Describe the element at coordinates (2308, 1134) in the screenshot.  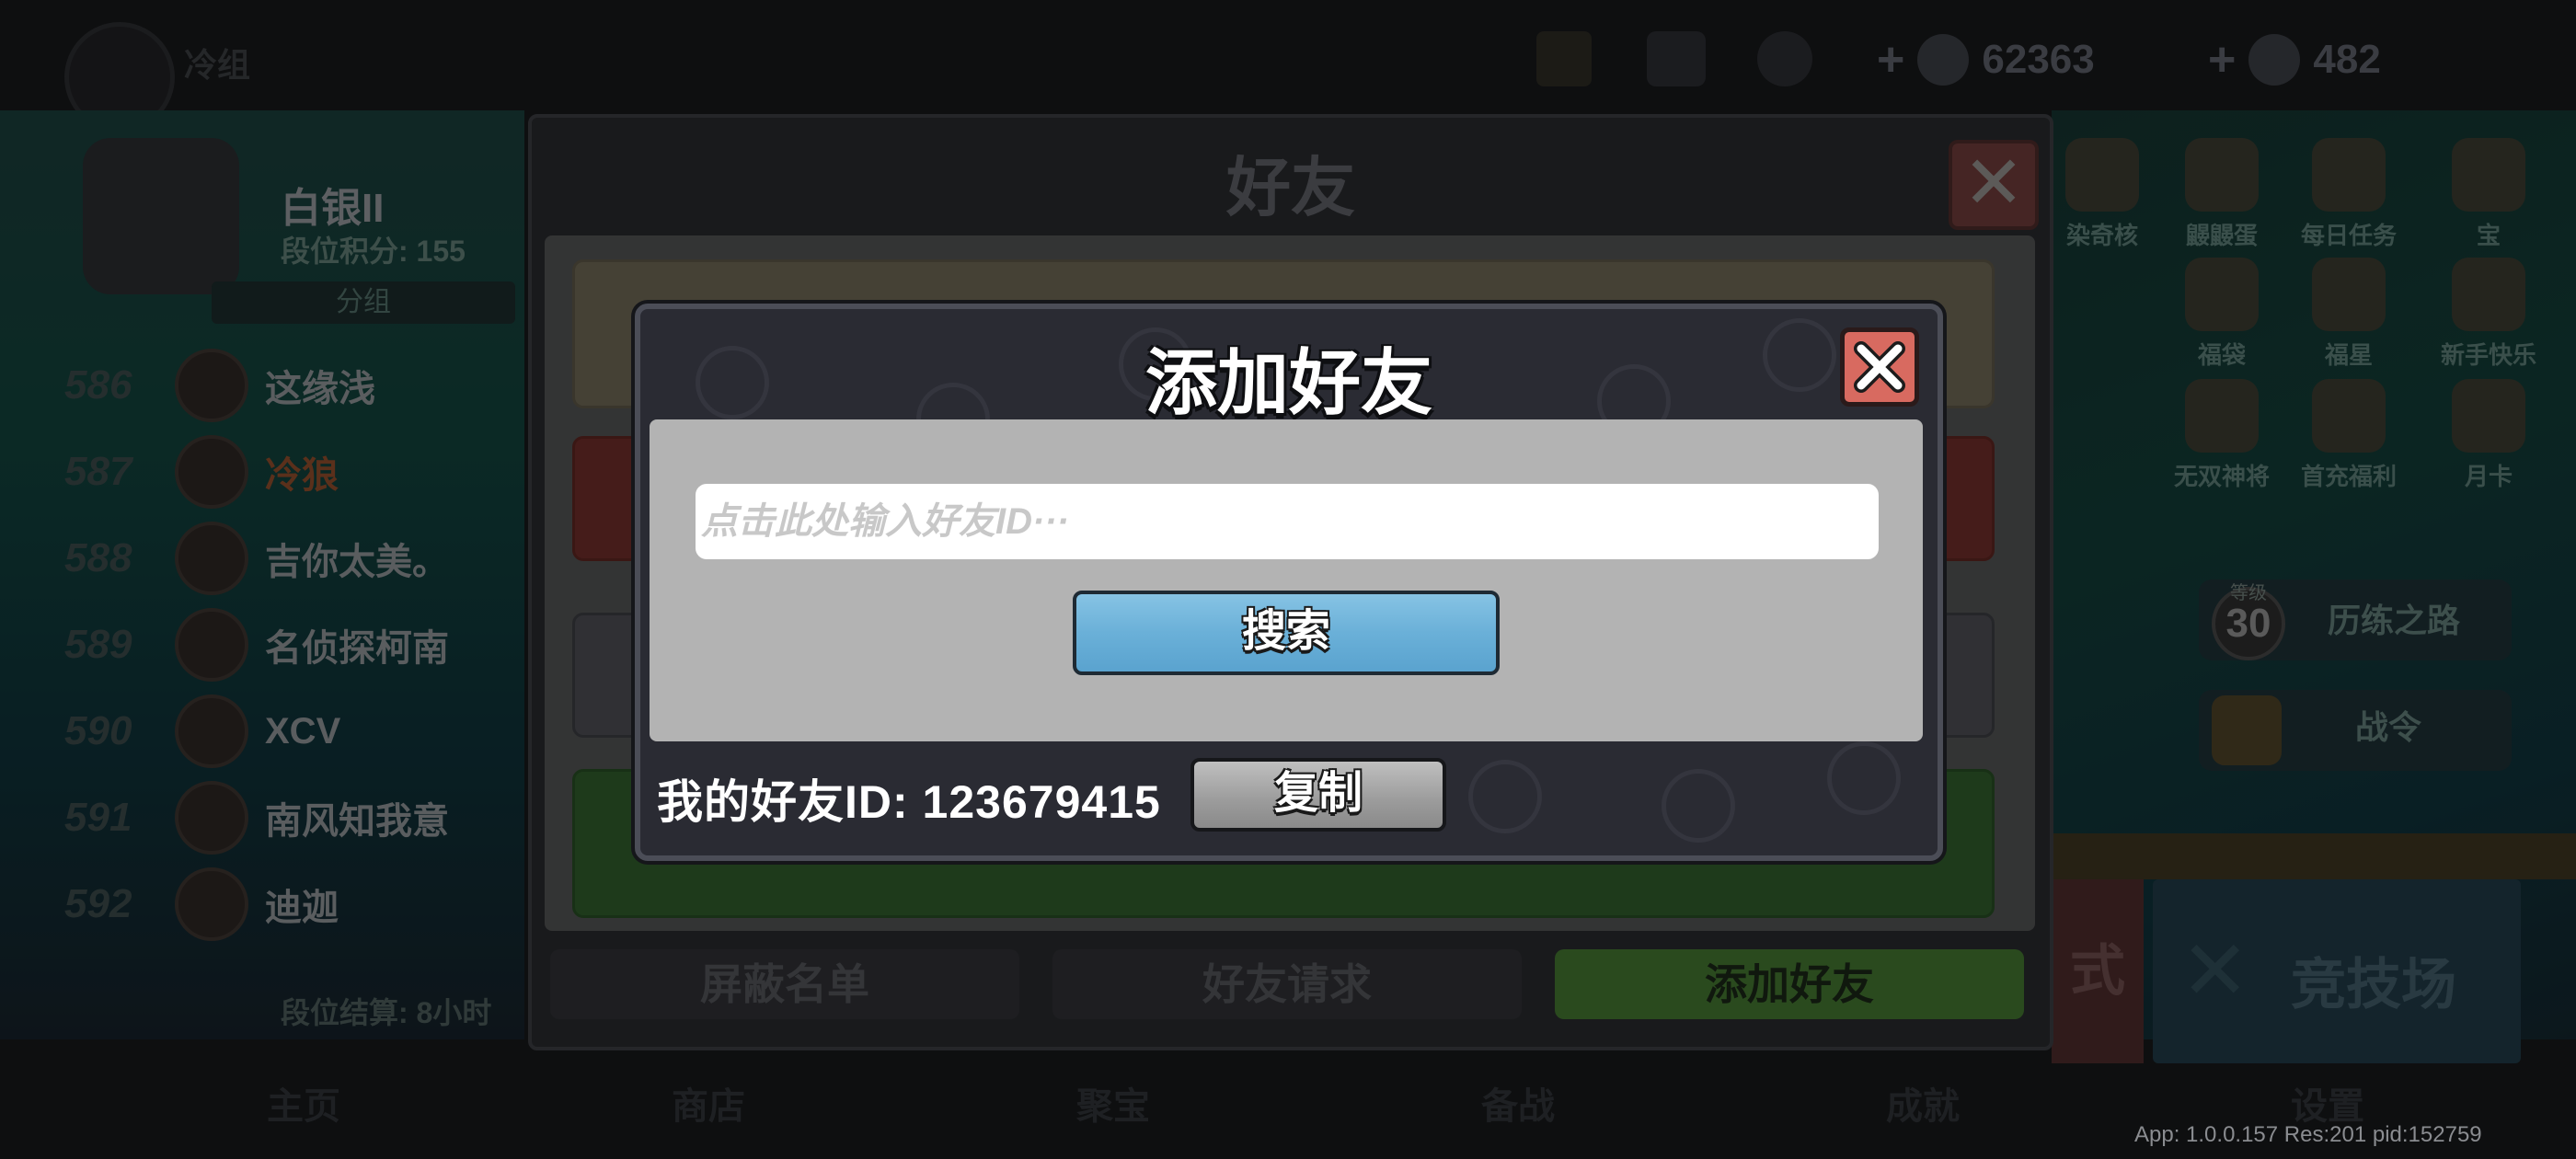
I see `version-info: App: 1.0.0.157 Res:201 pid:152759` at that location.